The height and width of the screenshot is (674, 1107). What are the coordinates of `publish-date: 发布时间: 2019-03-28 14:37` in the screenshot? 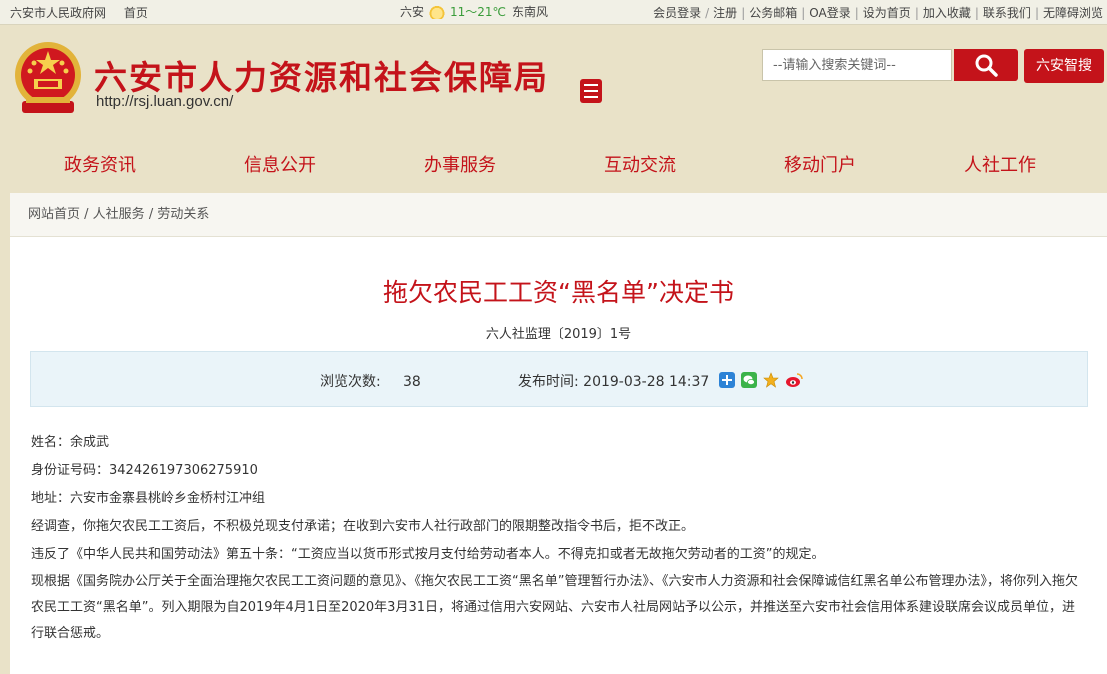 It's located at (614, 382).